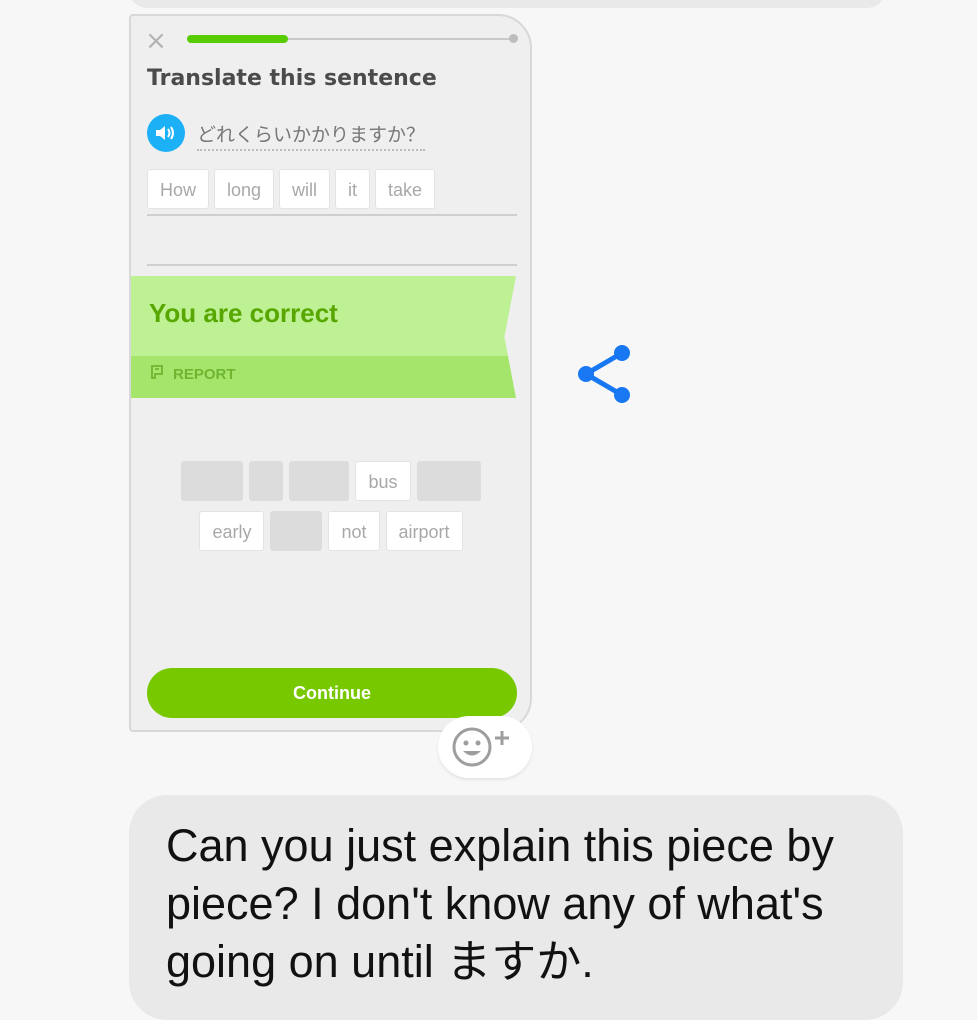 The height and width of the screenshot is (1020, 977). What do you see at coordinates (332, 693) in the screenshot?
I see `continue-button: Continue` at bounding box center [332, 693].